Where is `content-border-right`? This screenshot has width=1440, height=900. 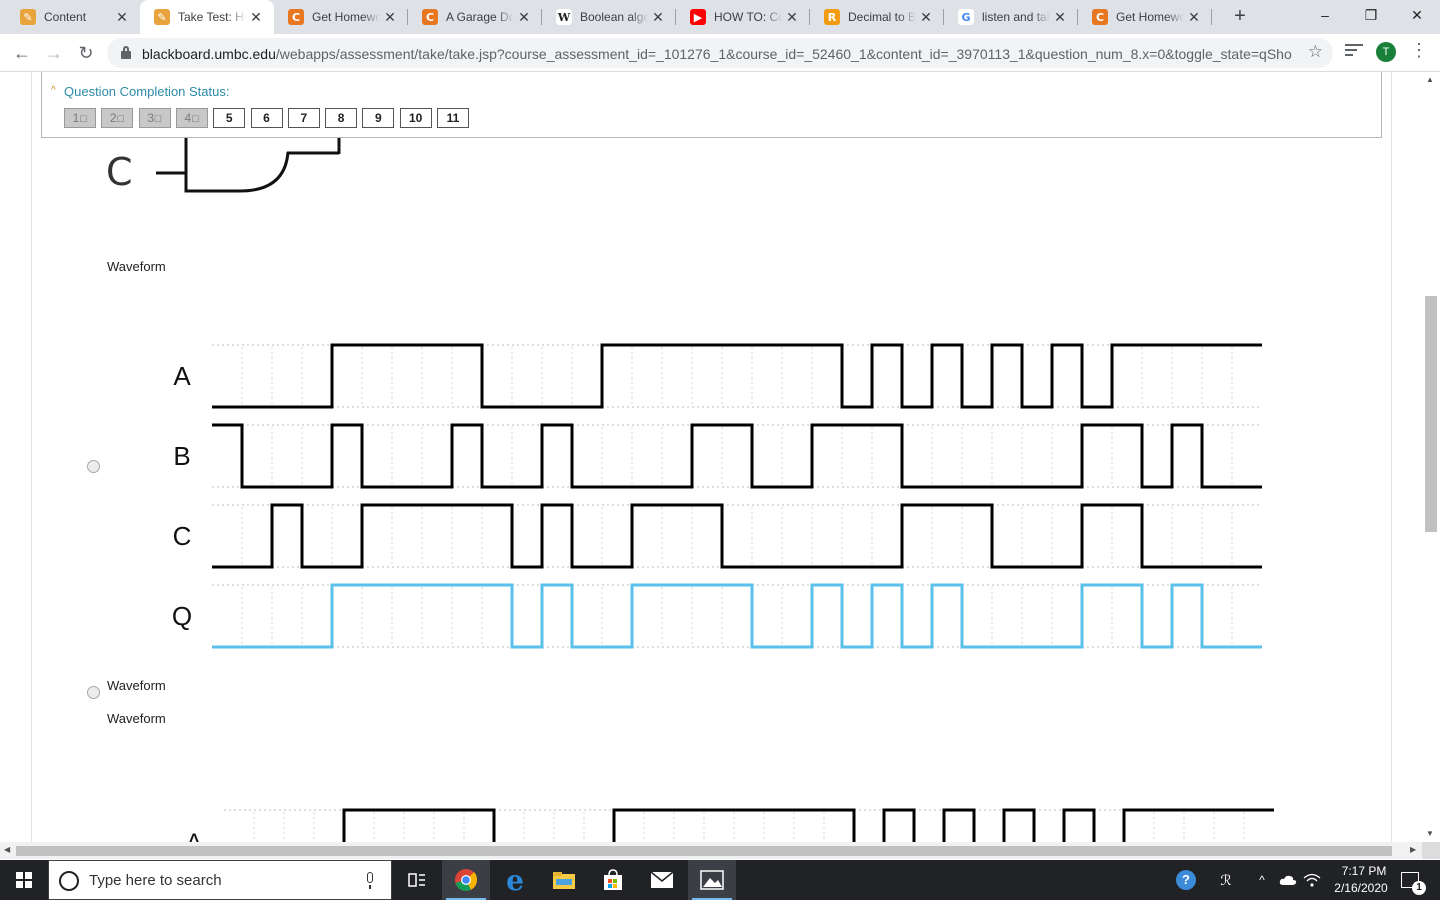
content-border-right is located at coordinates (1391, 457).